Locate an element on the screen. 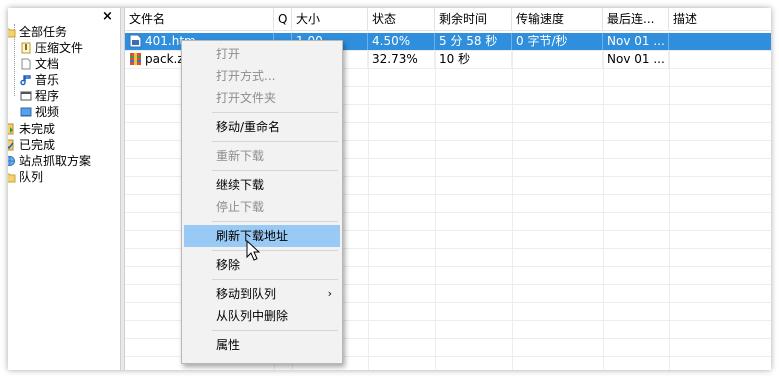  cell-status: 4.50% is located at coordinates (401, 41).